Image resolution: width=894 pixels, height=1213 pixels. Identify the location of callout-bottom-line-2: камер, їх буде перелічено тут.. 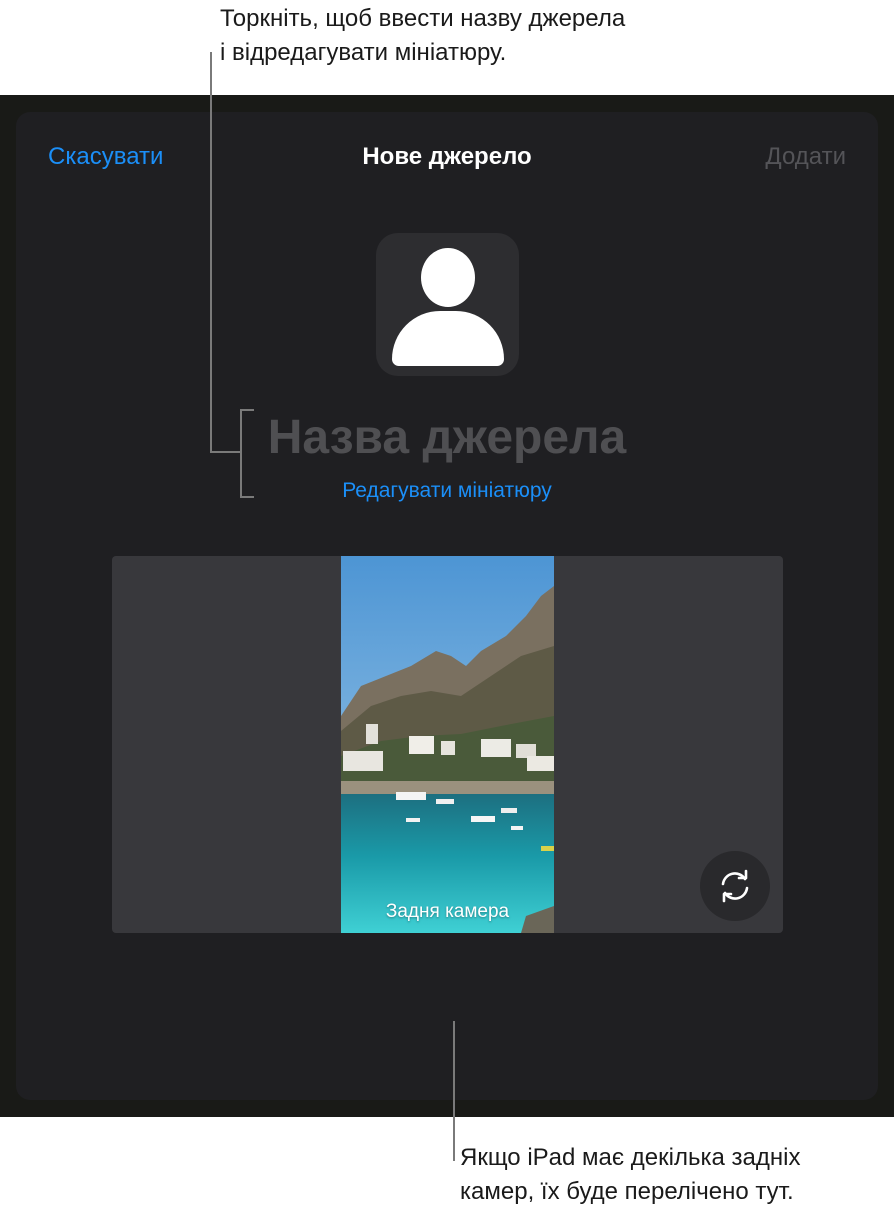
(627, 1191).